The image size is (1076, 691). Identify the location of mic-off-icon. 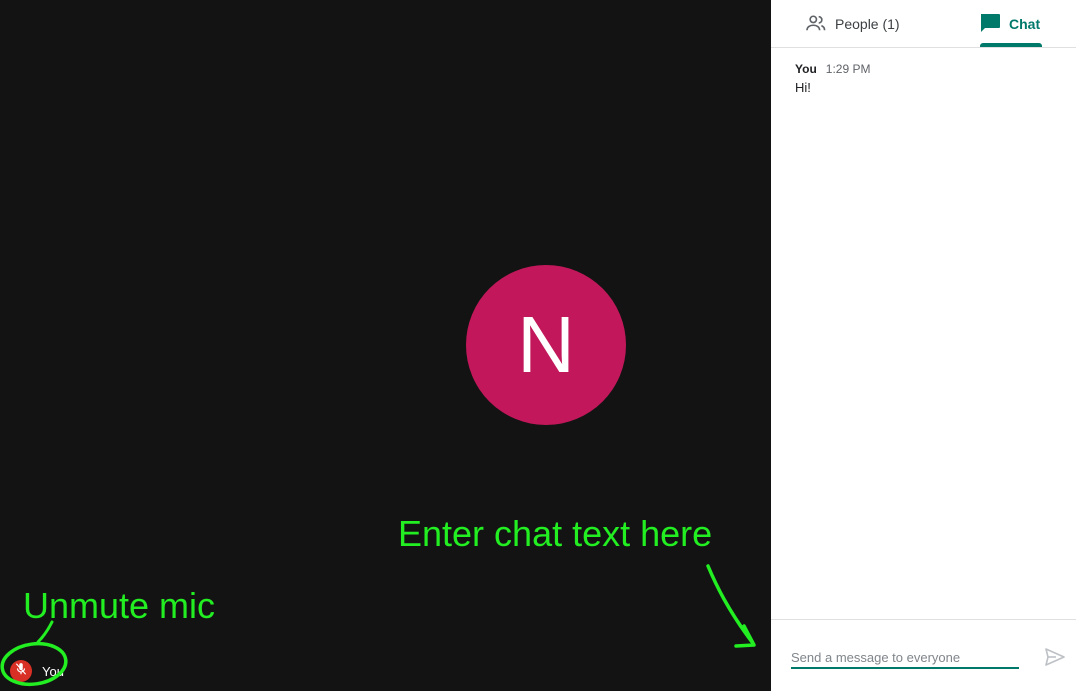
(21, 671).